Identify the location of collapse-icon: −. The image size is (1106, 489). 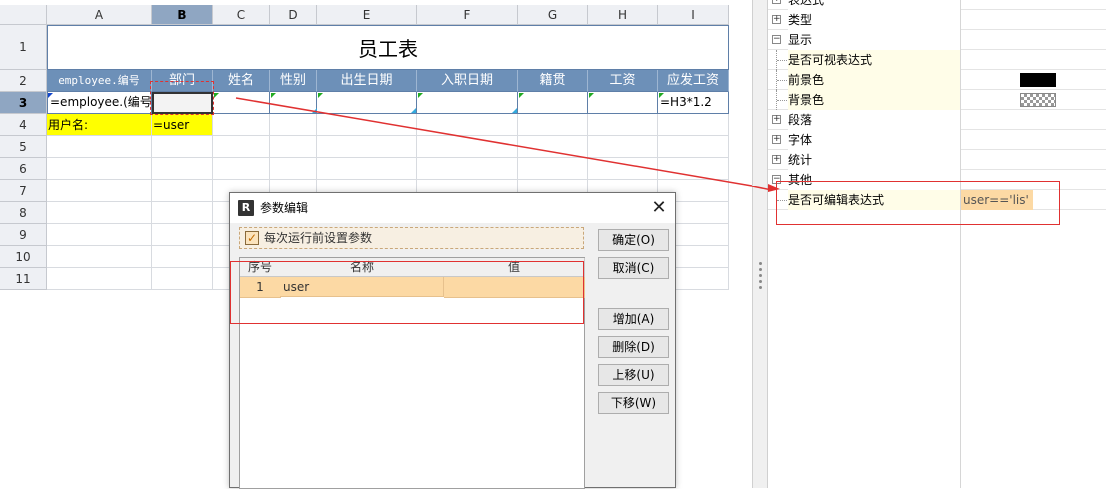
(776, 39).